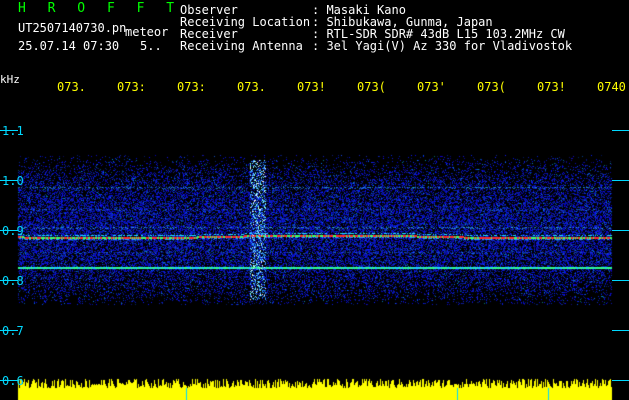 The height and width of the screenshot is (400, 629). I want to click on freq-tick-label: 0.7, so click(13, 331).